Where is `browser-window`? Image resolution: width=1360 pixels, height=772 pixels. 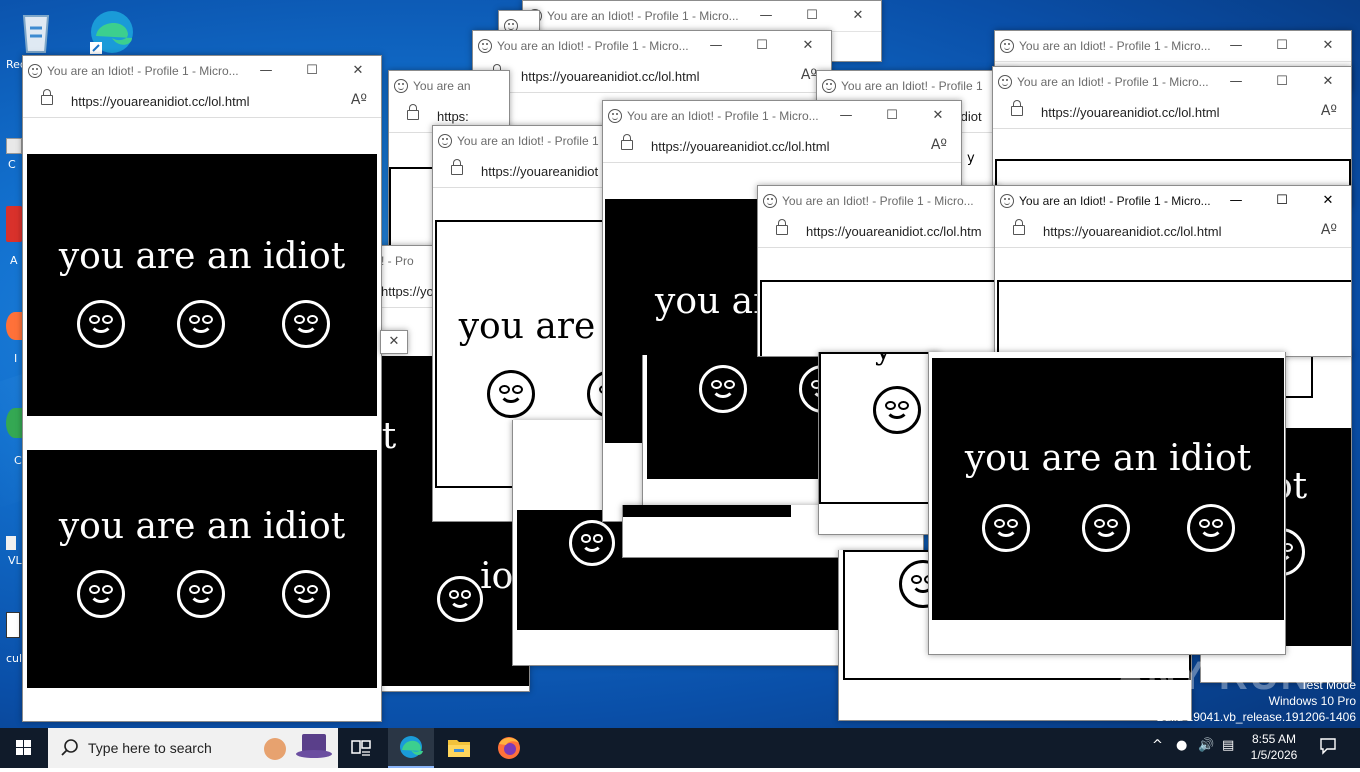
browser-window is located at coordinates (743, 435).